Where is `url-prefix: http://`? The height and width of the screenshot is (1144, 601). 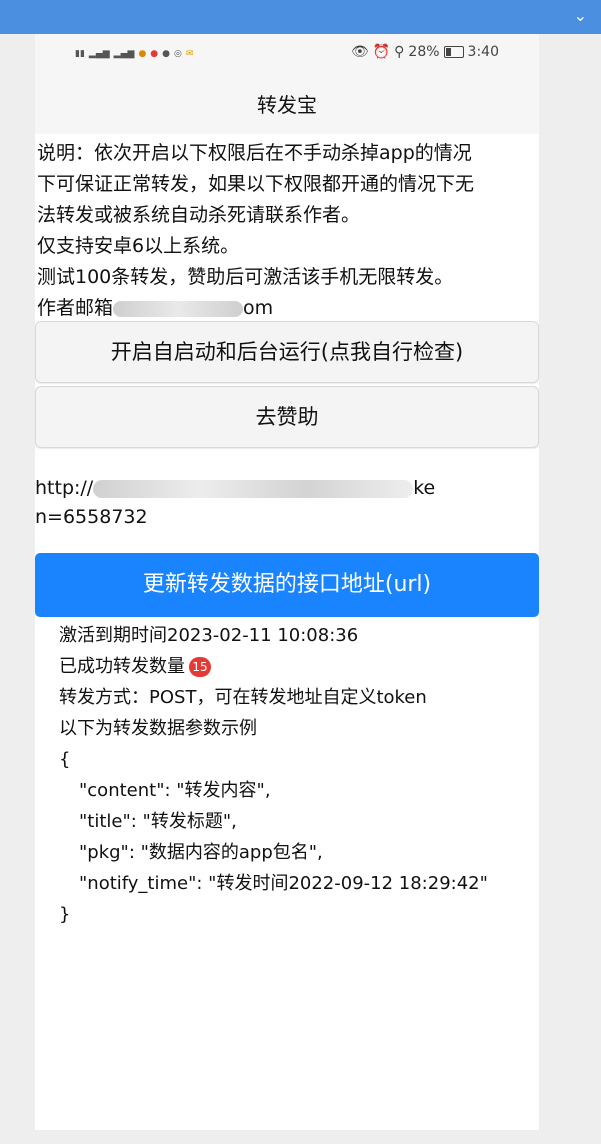
url-prefix: http:// is located at coordinates (64, 488).